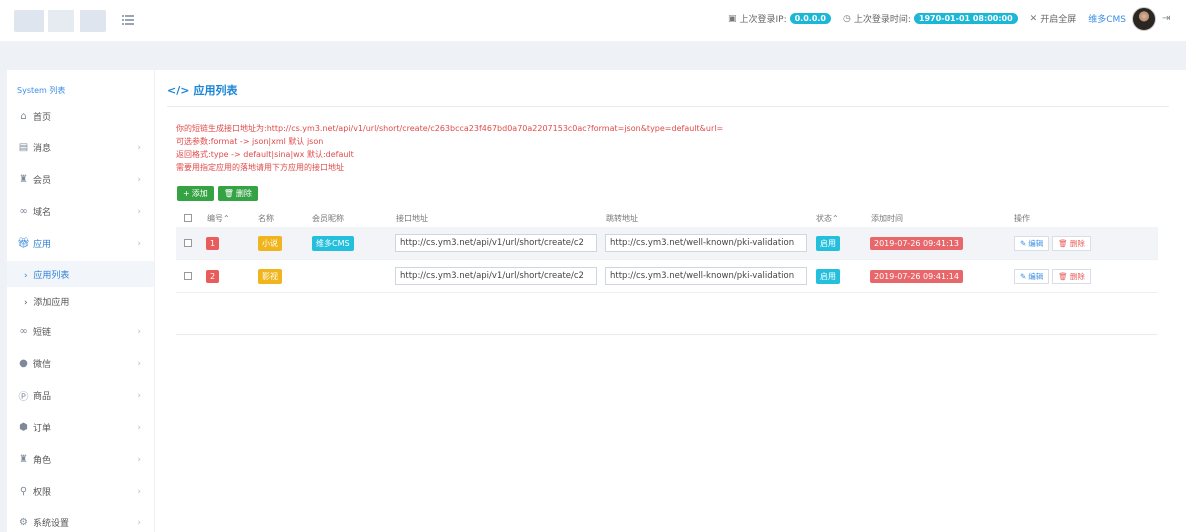 The image size is (1186, 532). Describe the element at coordinates (270, 276) in the screenshot. I see `name-badge: 影视` at that location.